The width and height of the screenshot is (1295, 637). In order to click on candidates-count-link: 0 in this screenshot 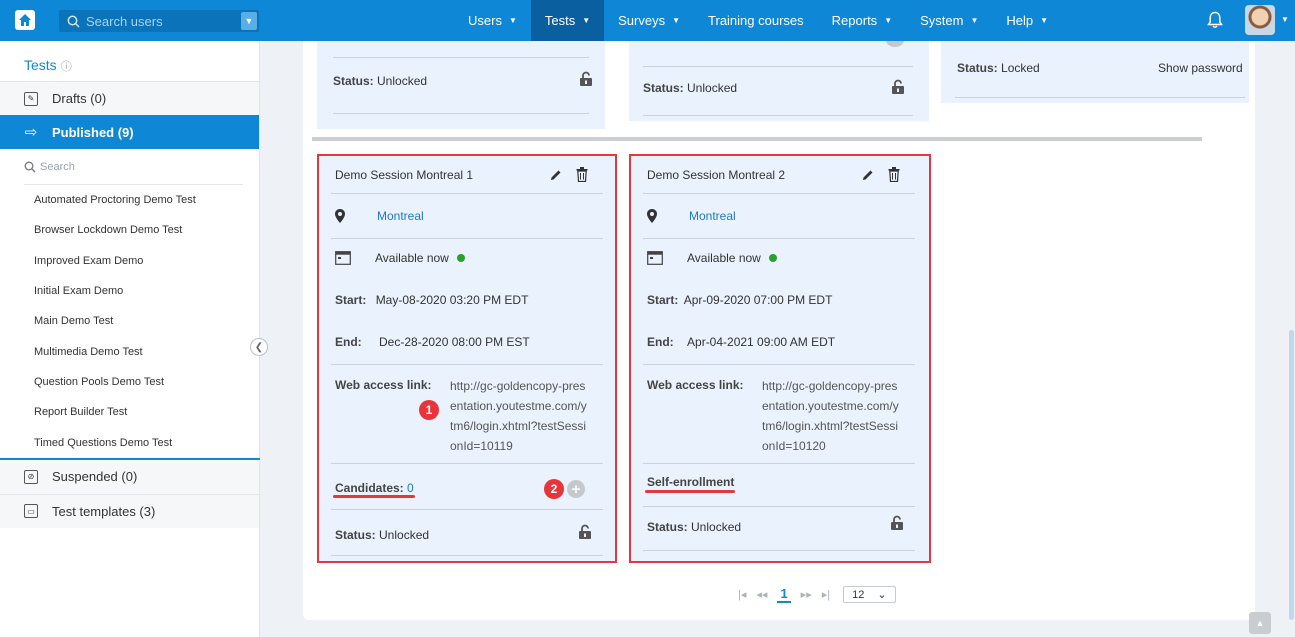, I will do `click(410, 488)`.